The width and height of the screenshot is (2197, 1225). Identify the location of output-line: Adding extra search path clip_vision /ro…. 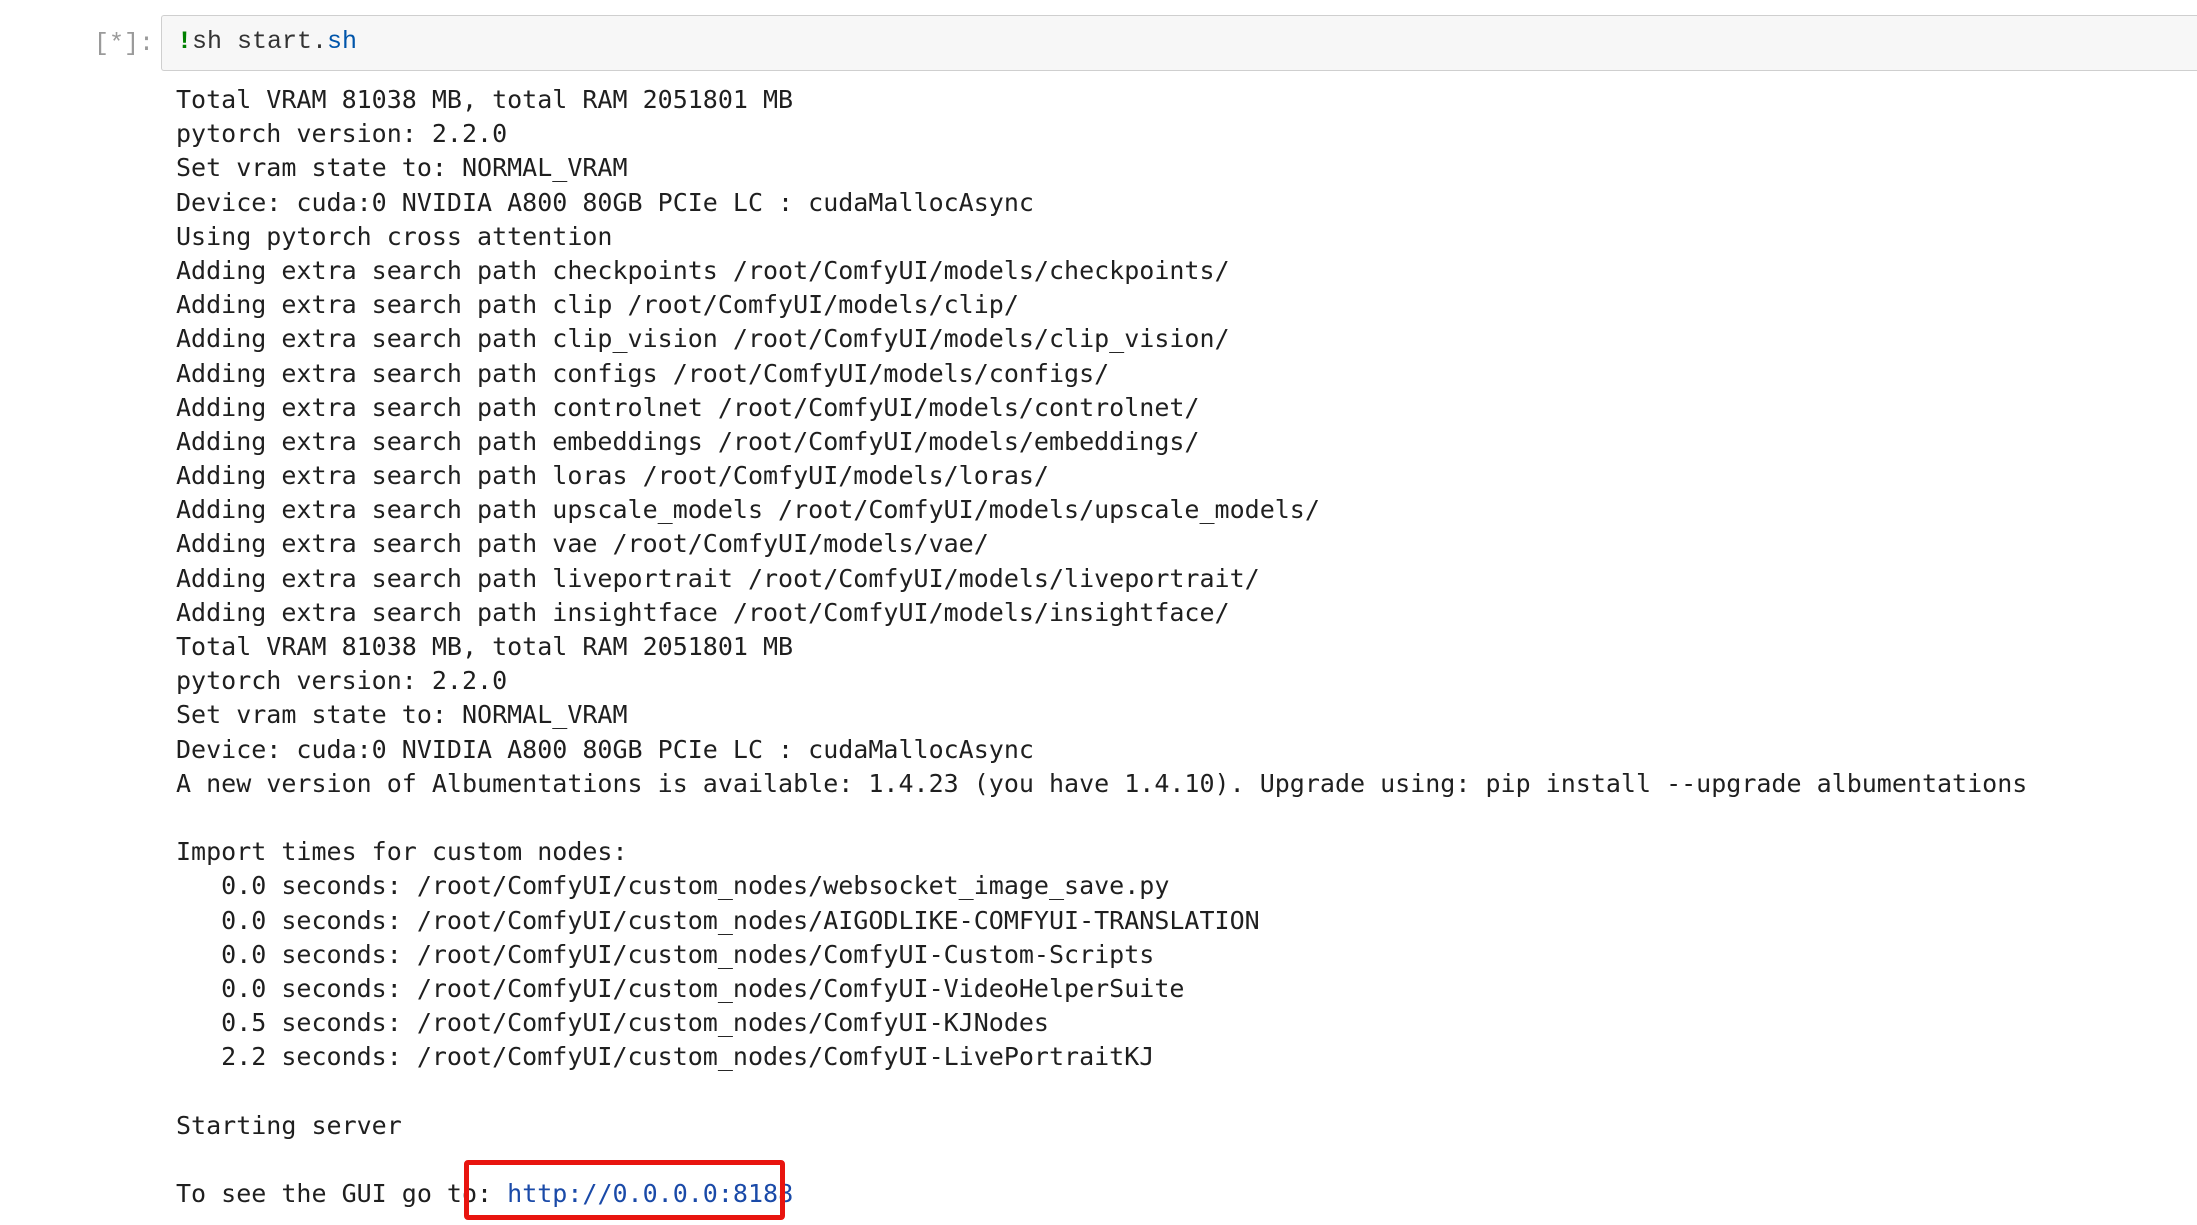
(703, 339).